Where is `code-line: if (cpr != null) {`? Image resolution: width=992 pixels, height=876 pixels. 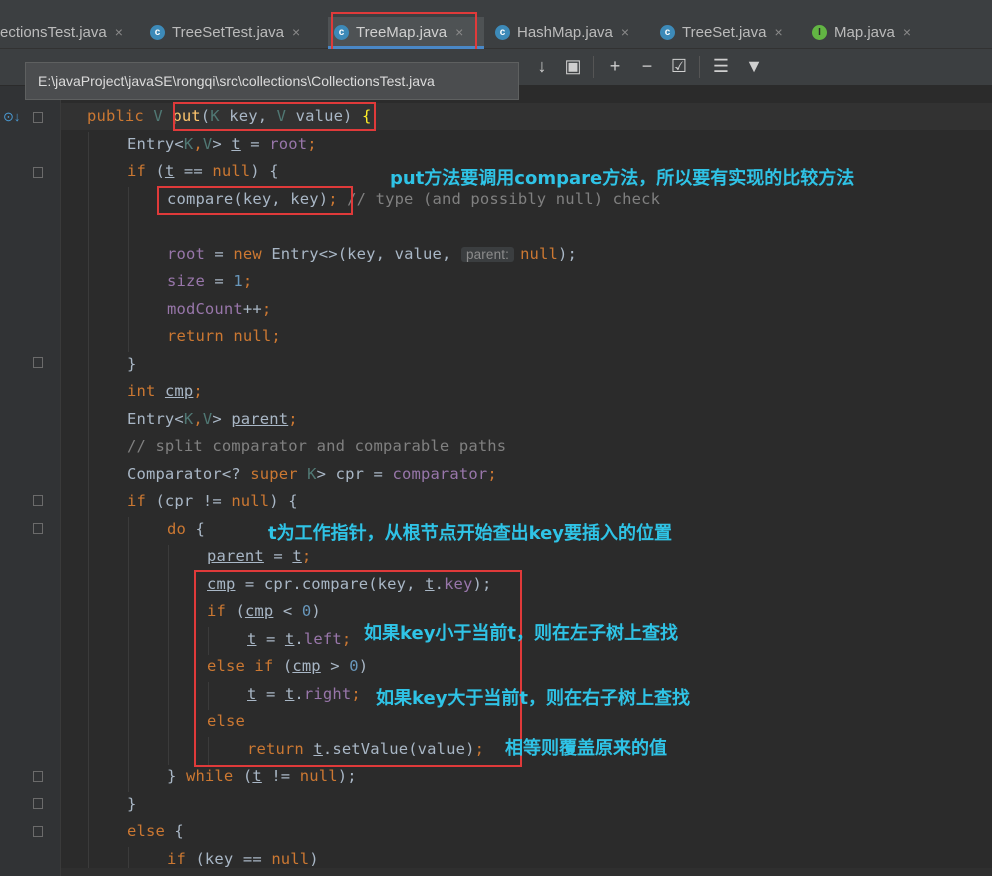 code-line: if (cpr != null) { is located at coordinates (212, 501).